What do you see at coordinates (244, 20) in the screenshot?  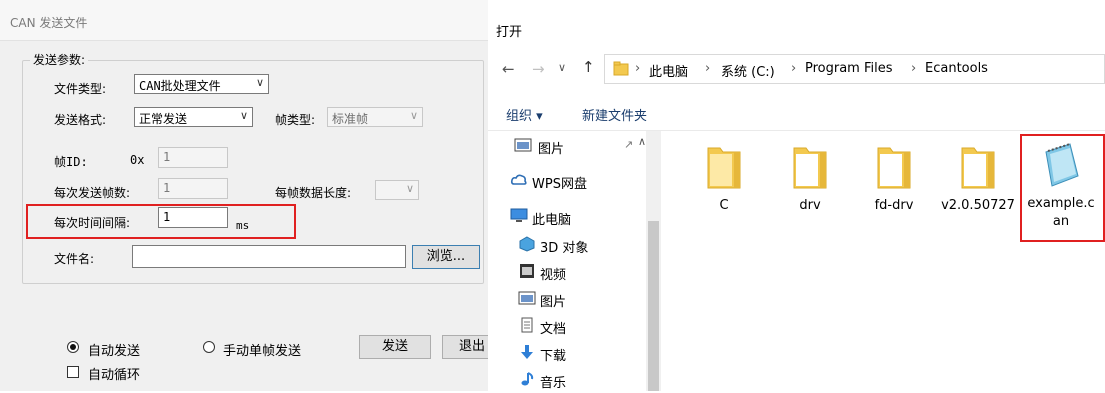 I see `can-dialog-titlebar: CAN 发送文件` at bounding box center [244, 20].